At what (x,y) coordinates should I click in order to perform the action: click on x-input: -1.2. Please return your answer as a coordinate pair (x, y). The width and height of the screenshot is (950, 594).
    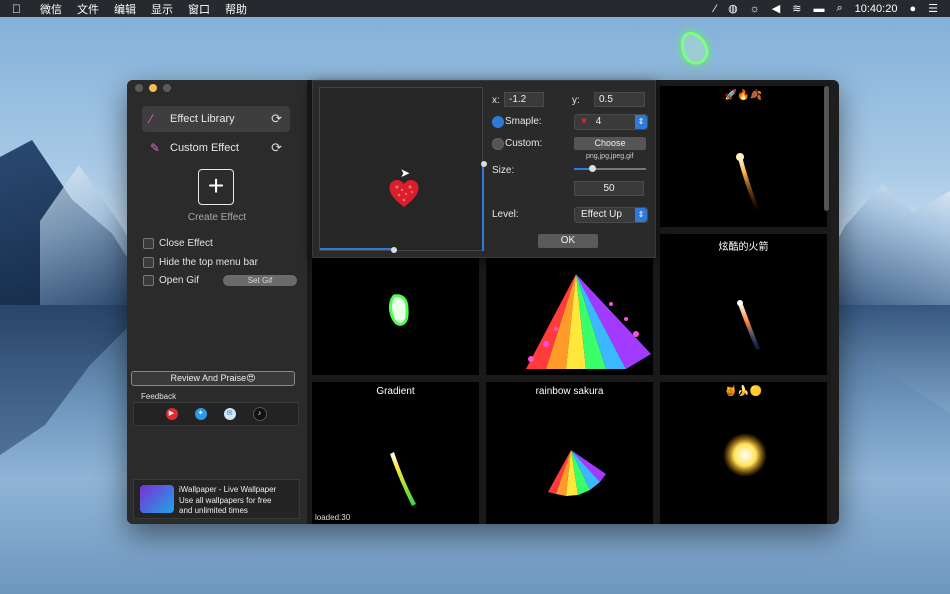
    Looking at the image, I should click on (524, 99).